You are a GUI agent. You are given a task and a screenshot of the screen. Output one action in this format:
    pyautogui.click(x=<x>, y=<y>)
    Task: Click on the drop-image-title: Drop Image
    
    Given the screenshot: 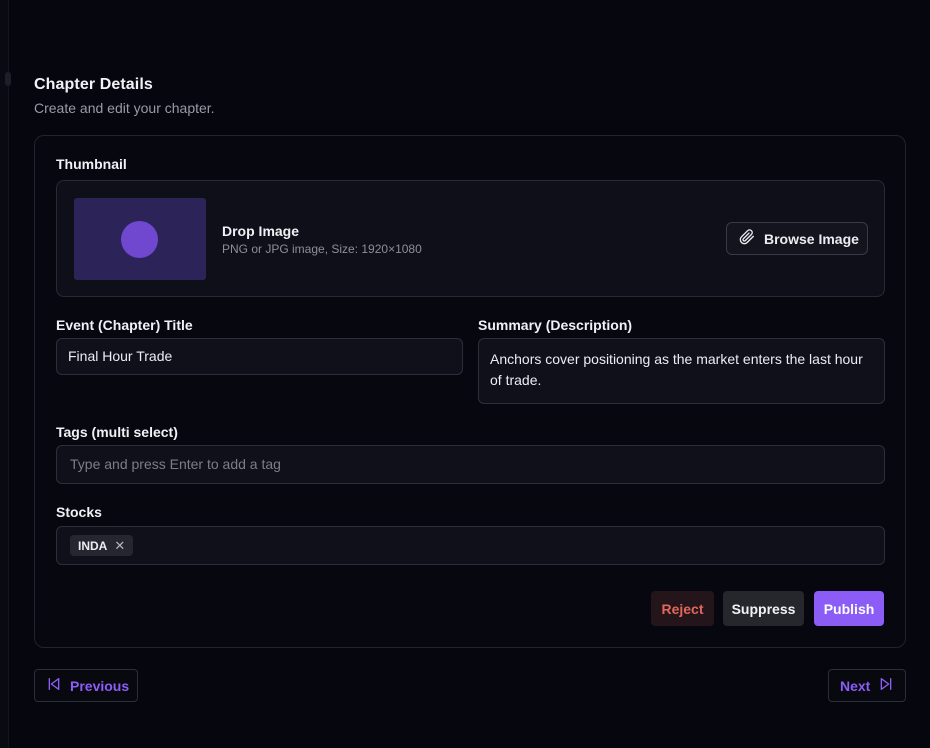 What is the action you would take?
    pyautogui.click(x=261, y=231)
    